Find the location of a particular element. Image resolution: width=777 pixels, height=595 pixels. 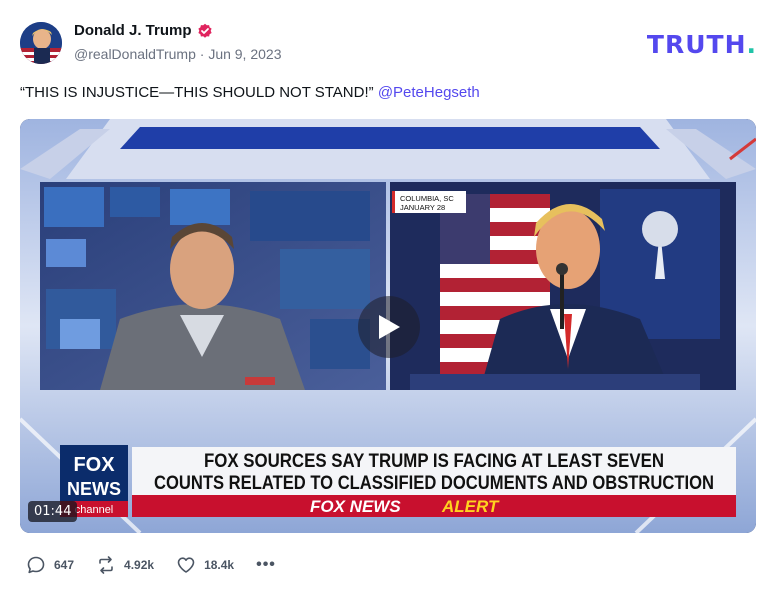

author-row: Donald J. Trump is located at coordinates (143, 30).